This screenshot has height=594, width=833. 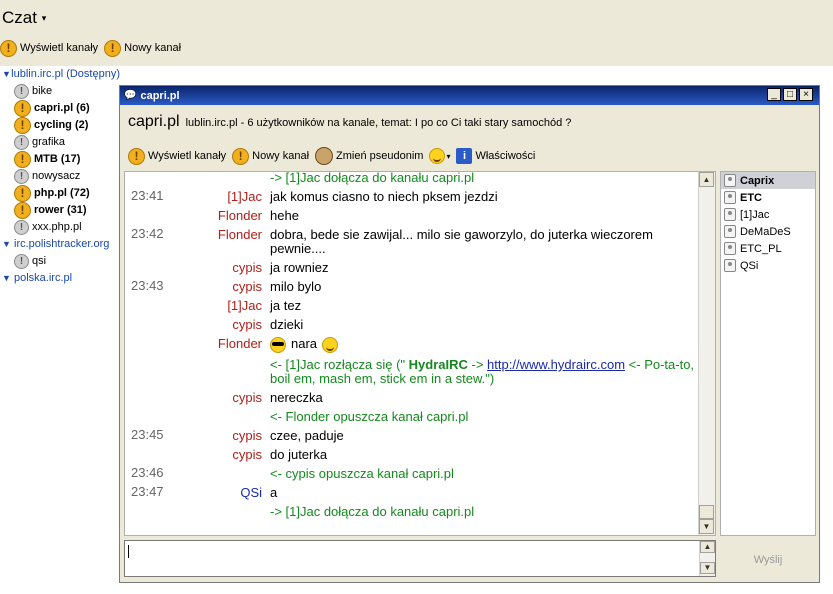 What do you see at coordinates (60, 278) in the screenshot?
I see `tree-server: ▼ polska.irc.pl` at bounding box center [60, 278].